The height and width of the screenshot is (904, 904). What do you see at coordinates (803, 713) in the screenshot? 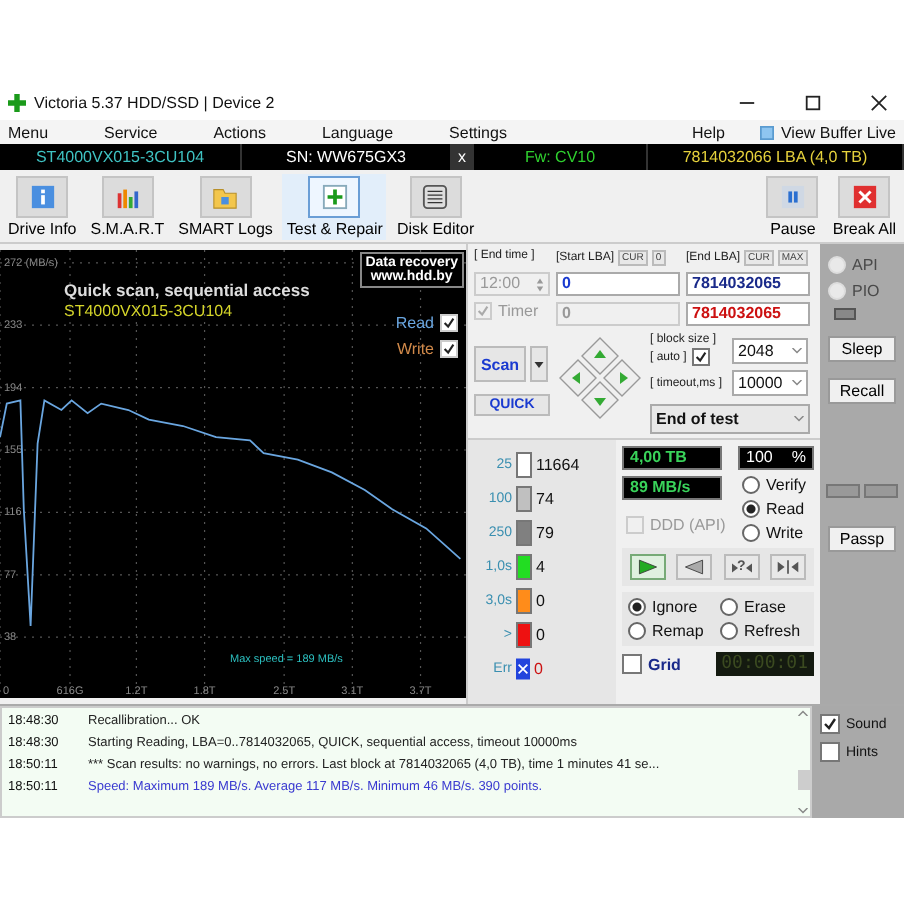
I see `scroll-up-icon` at bounding box center [803, 713].